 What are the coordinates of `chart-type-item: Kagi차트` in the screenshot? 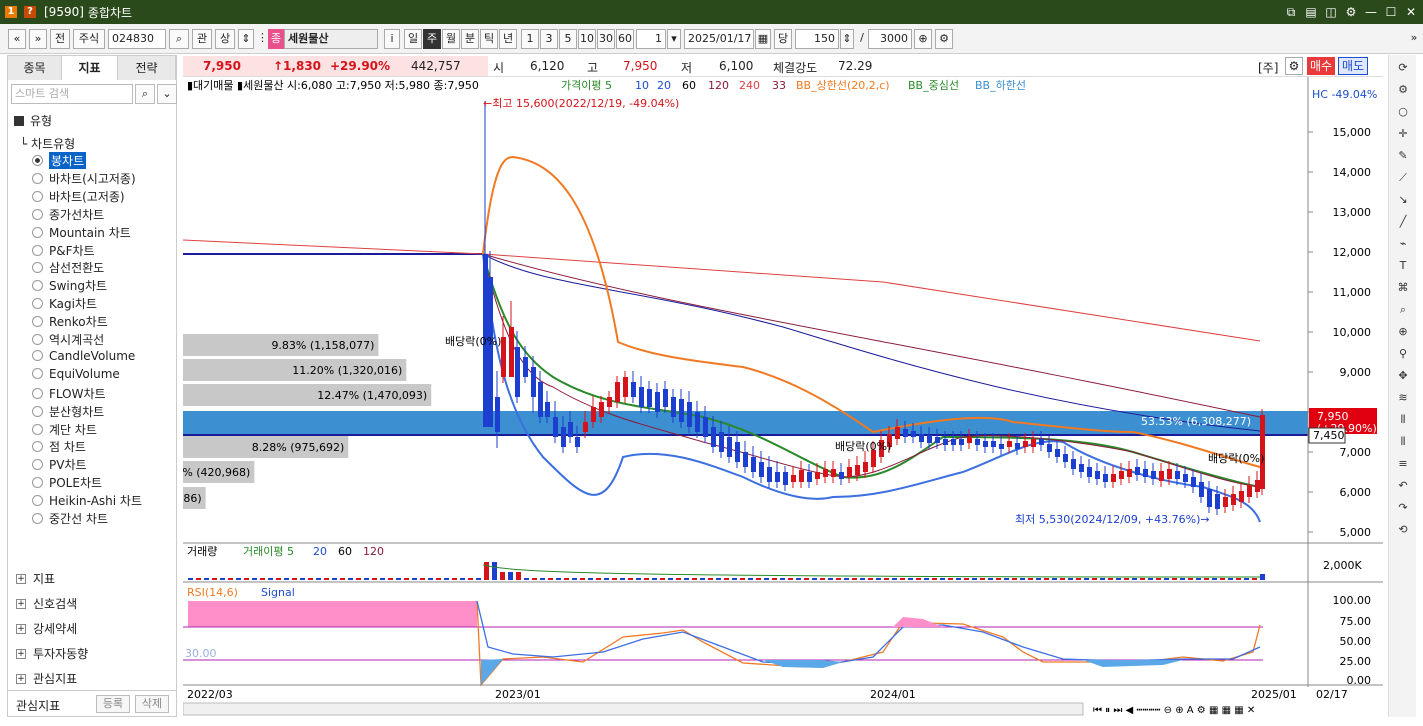 It's located at (64, 303).